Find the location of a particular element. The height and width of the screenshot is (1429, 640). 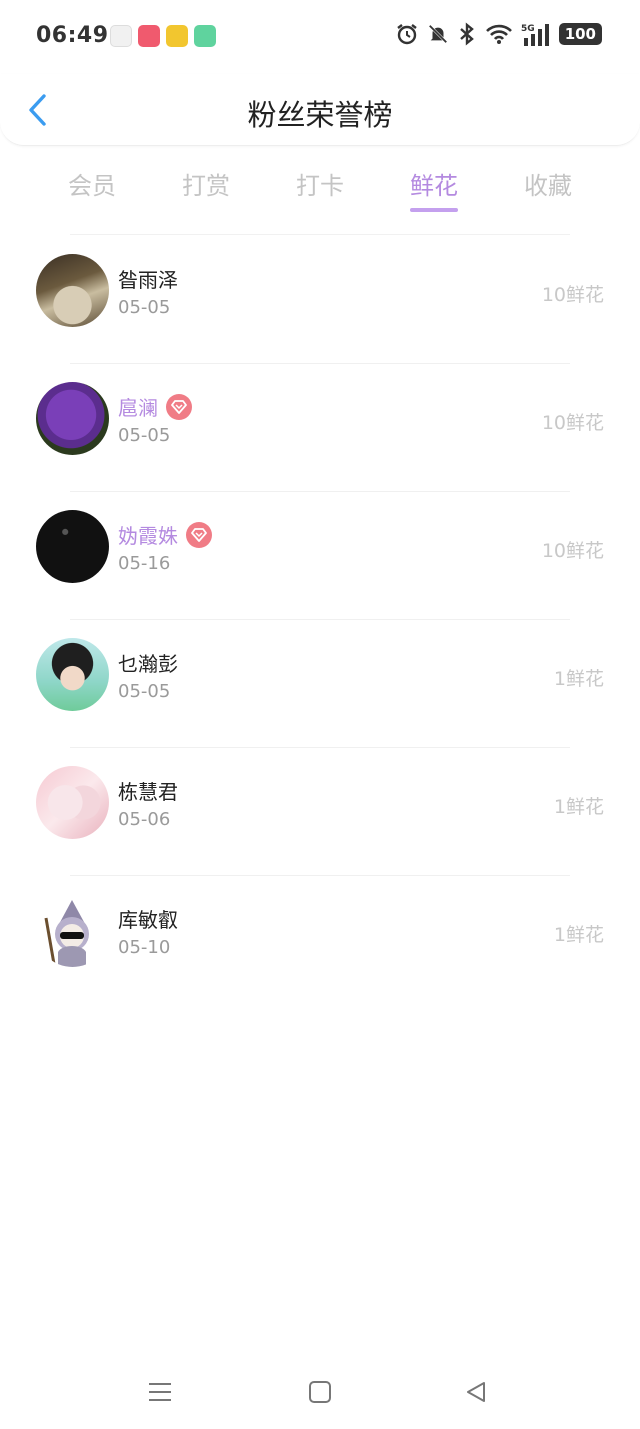

fan-name: 乜瀚彭 is located at coordinates (148, 664).